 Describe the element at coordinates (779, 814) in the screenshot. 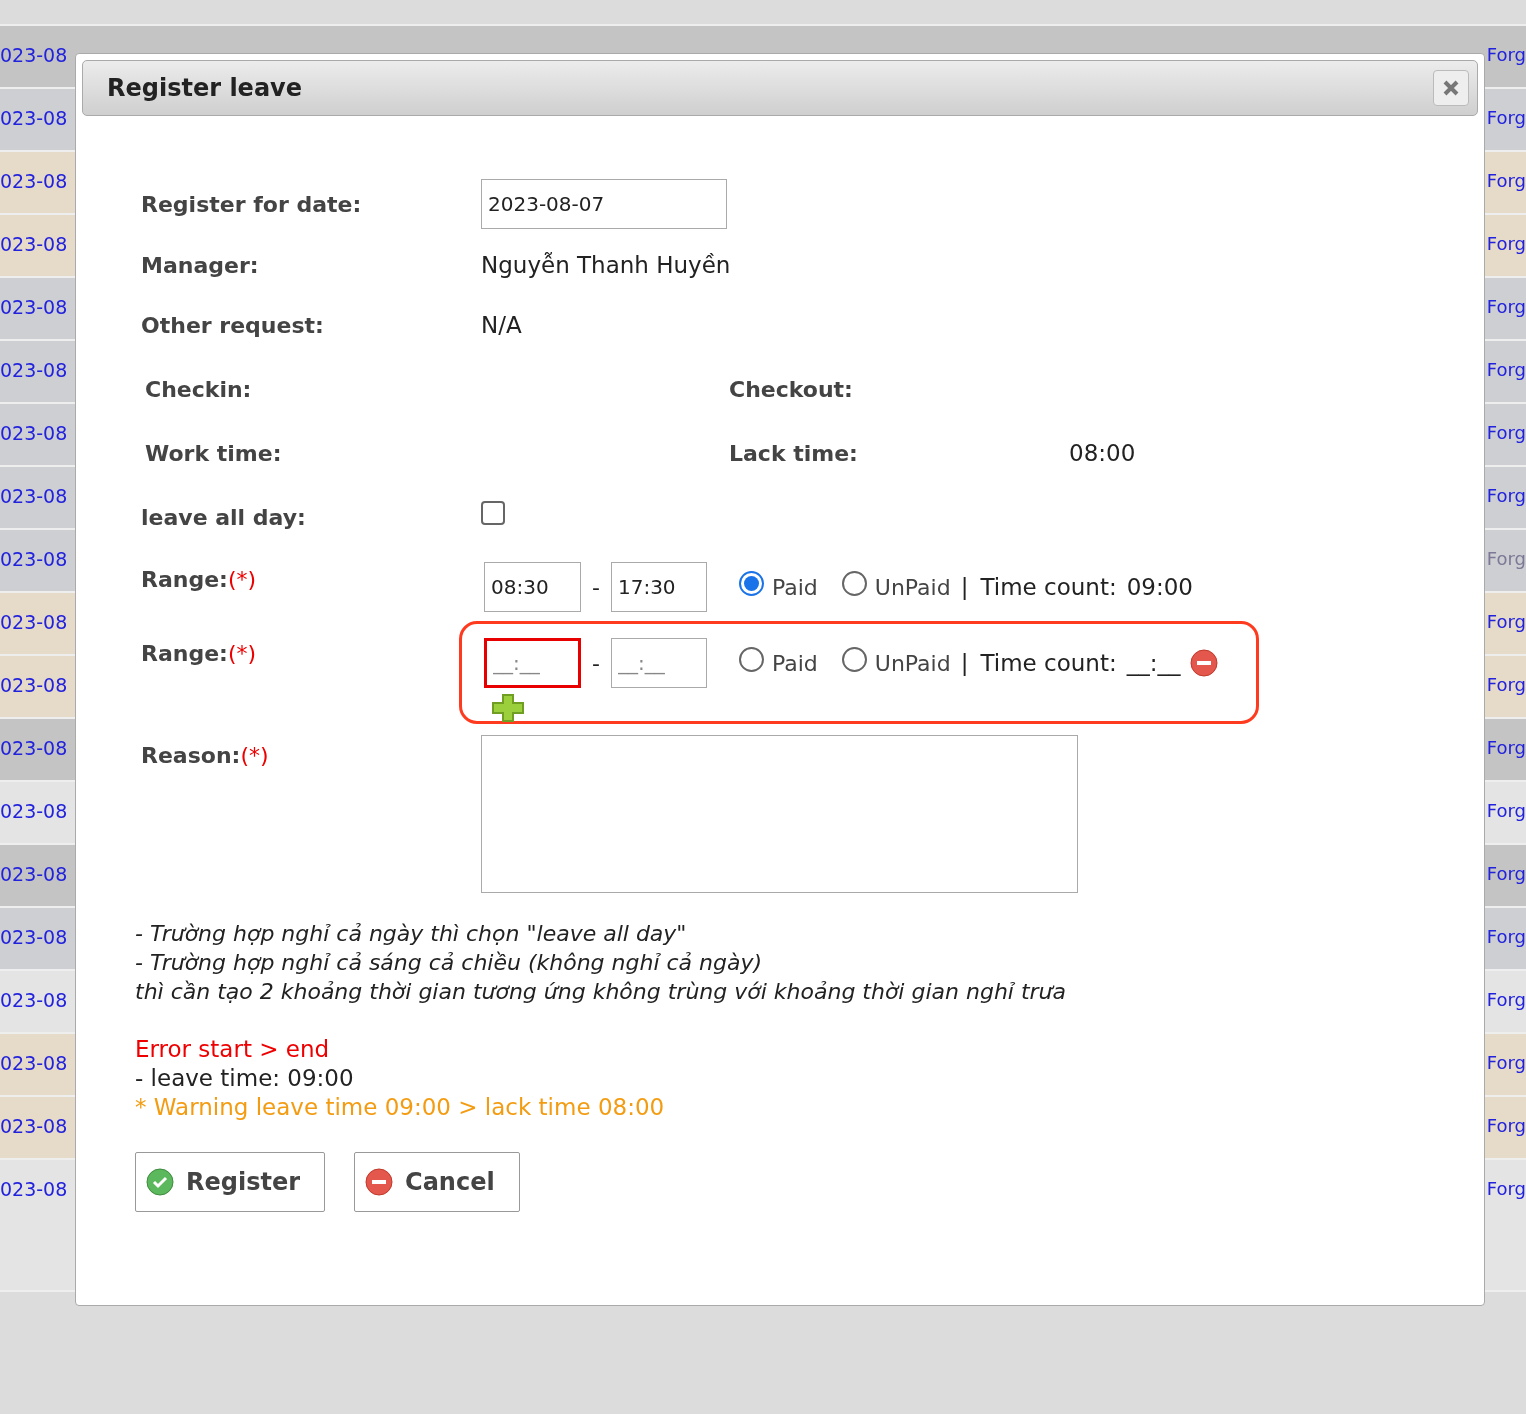

I see `reason-field` at that location.